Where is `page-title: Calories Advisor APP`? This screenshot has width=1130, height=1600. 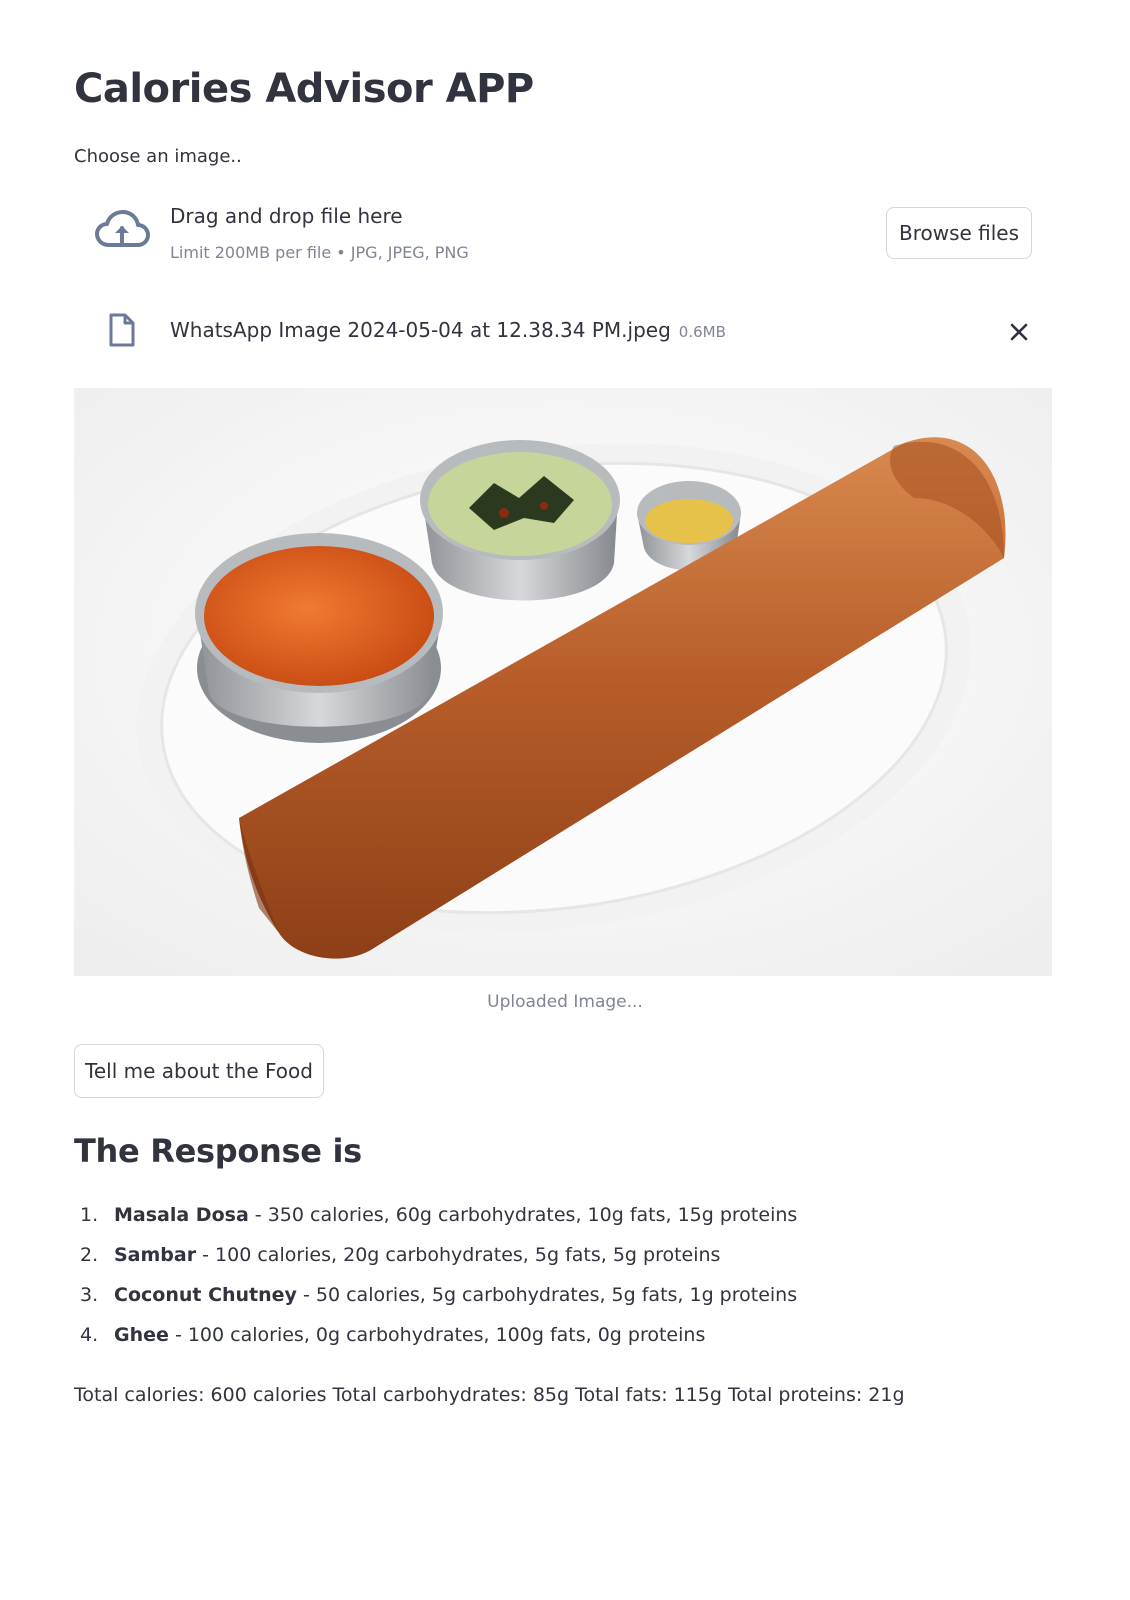
page-title: Calories Advisor APP is located at coordinates (304, 89).